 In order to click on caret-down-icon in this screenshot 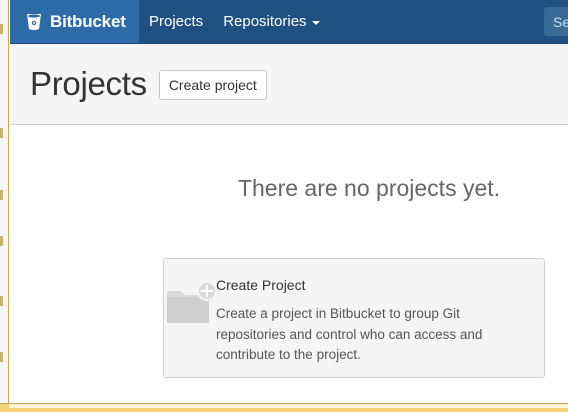, I will do `click(315, 22)`.